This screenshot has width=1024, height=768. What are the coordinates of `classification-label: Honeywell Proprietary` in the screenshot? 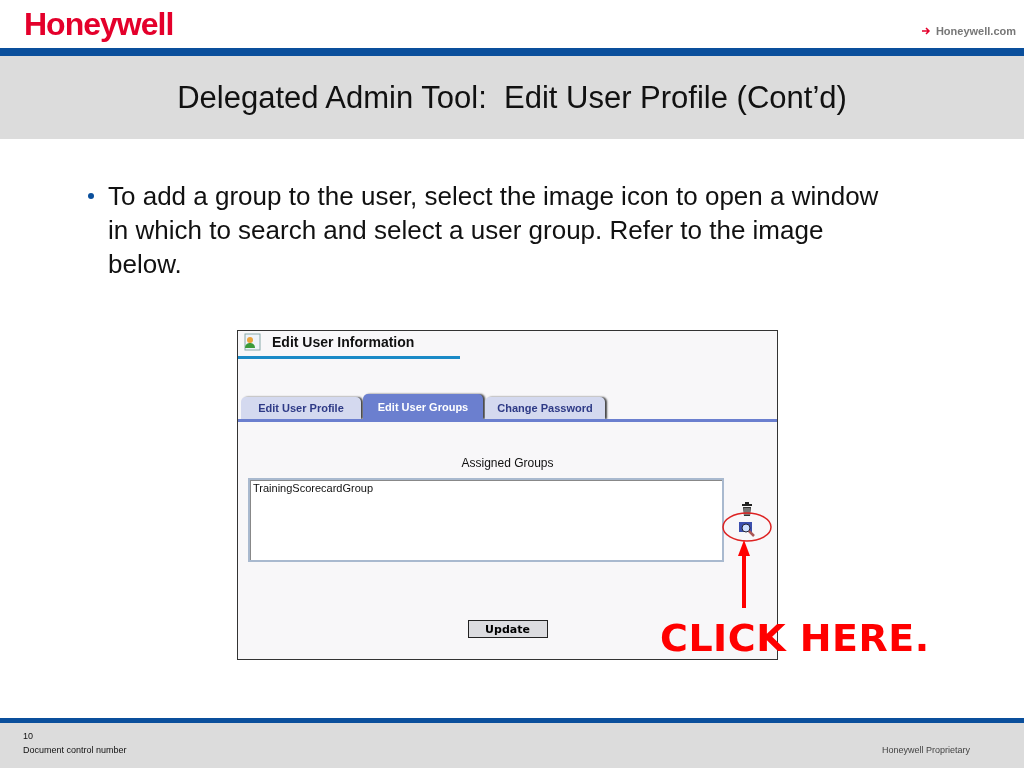 It's located at (925, 751).